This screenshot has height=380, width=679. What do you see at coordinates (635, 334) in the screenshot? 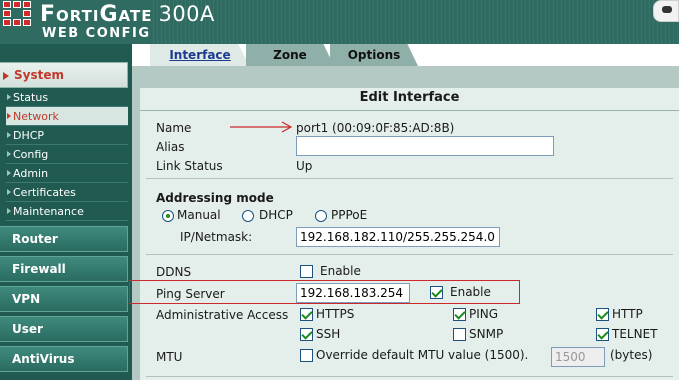
I see `telnet-label: TELNET` at bounding box center [635, 334].